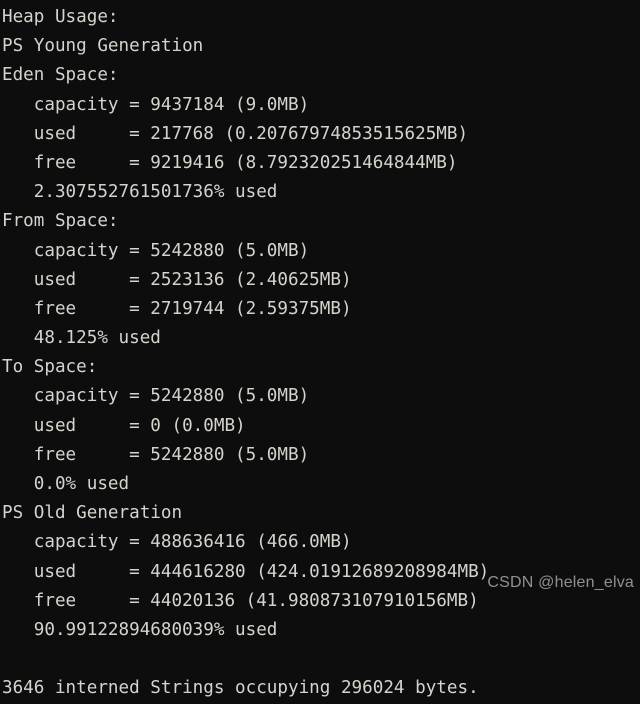 The image size is (640, 704). I want to click on terminal-line: 2.307552761501736% used, so click(140, 192).